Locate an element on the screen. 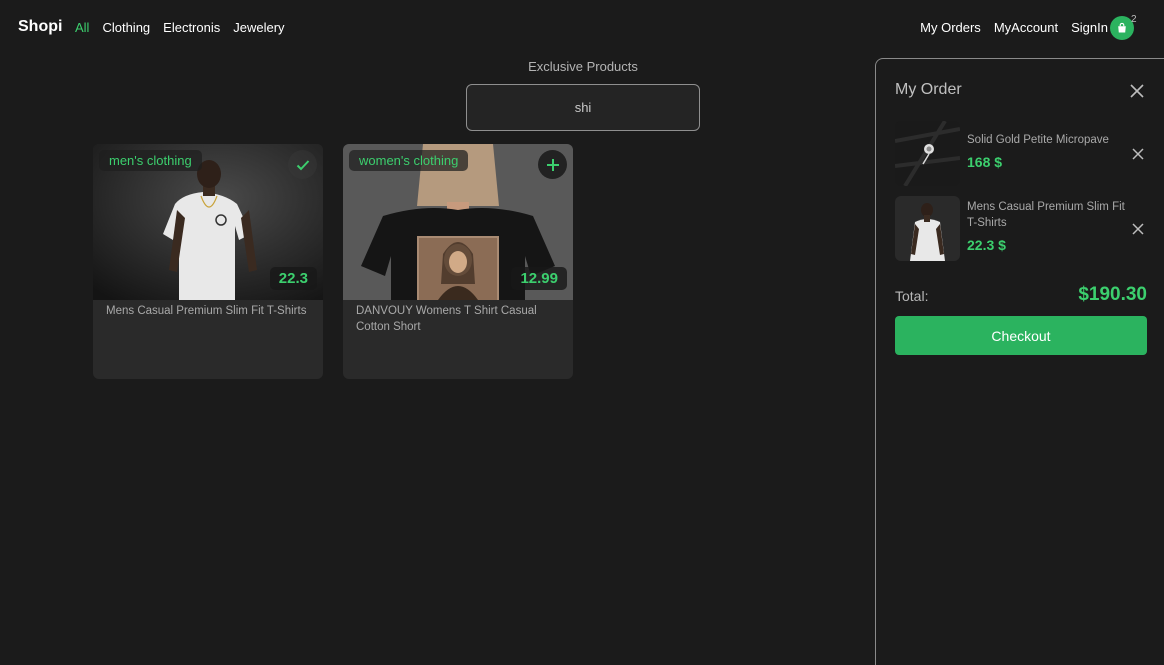 The height and width of the screenshot is (665, 1164). add-to-cart-button is located at coordinates (552, 164).